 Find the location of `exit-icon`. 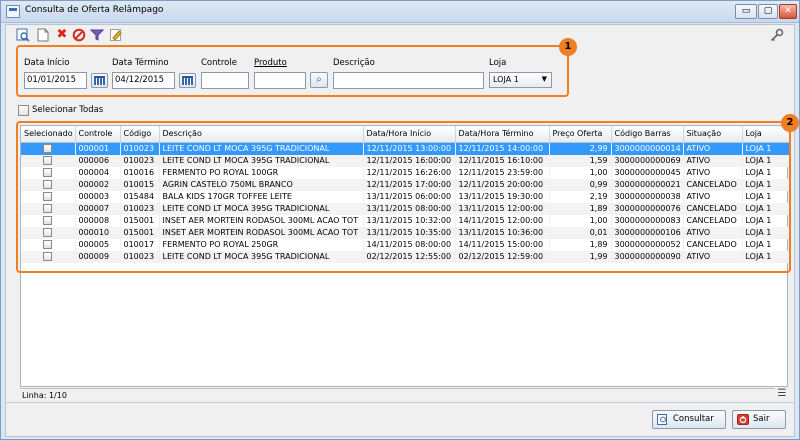

exit-icon is located at coordinates (743, 419).